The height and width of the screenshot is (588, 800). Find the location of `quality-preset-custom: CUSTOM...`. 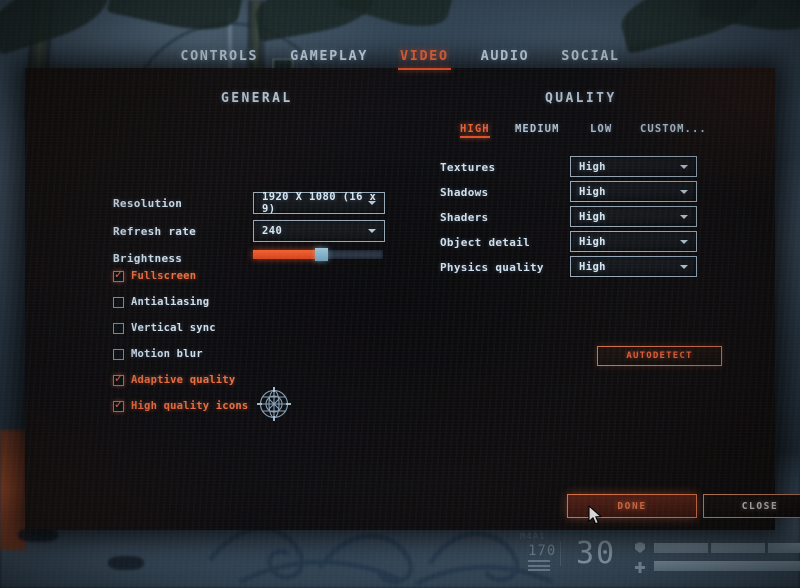

quality-preset-custom: CUSTOM... is located at coordinates (673, 130).